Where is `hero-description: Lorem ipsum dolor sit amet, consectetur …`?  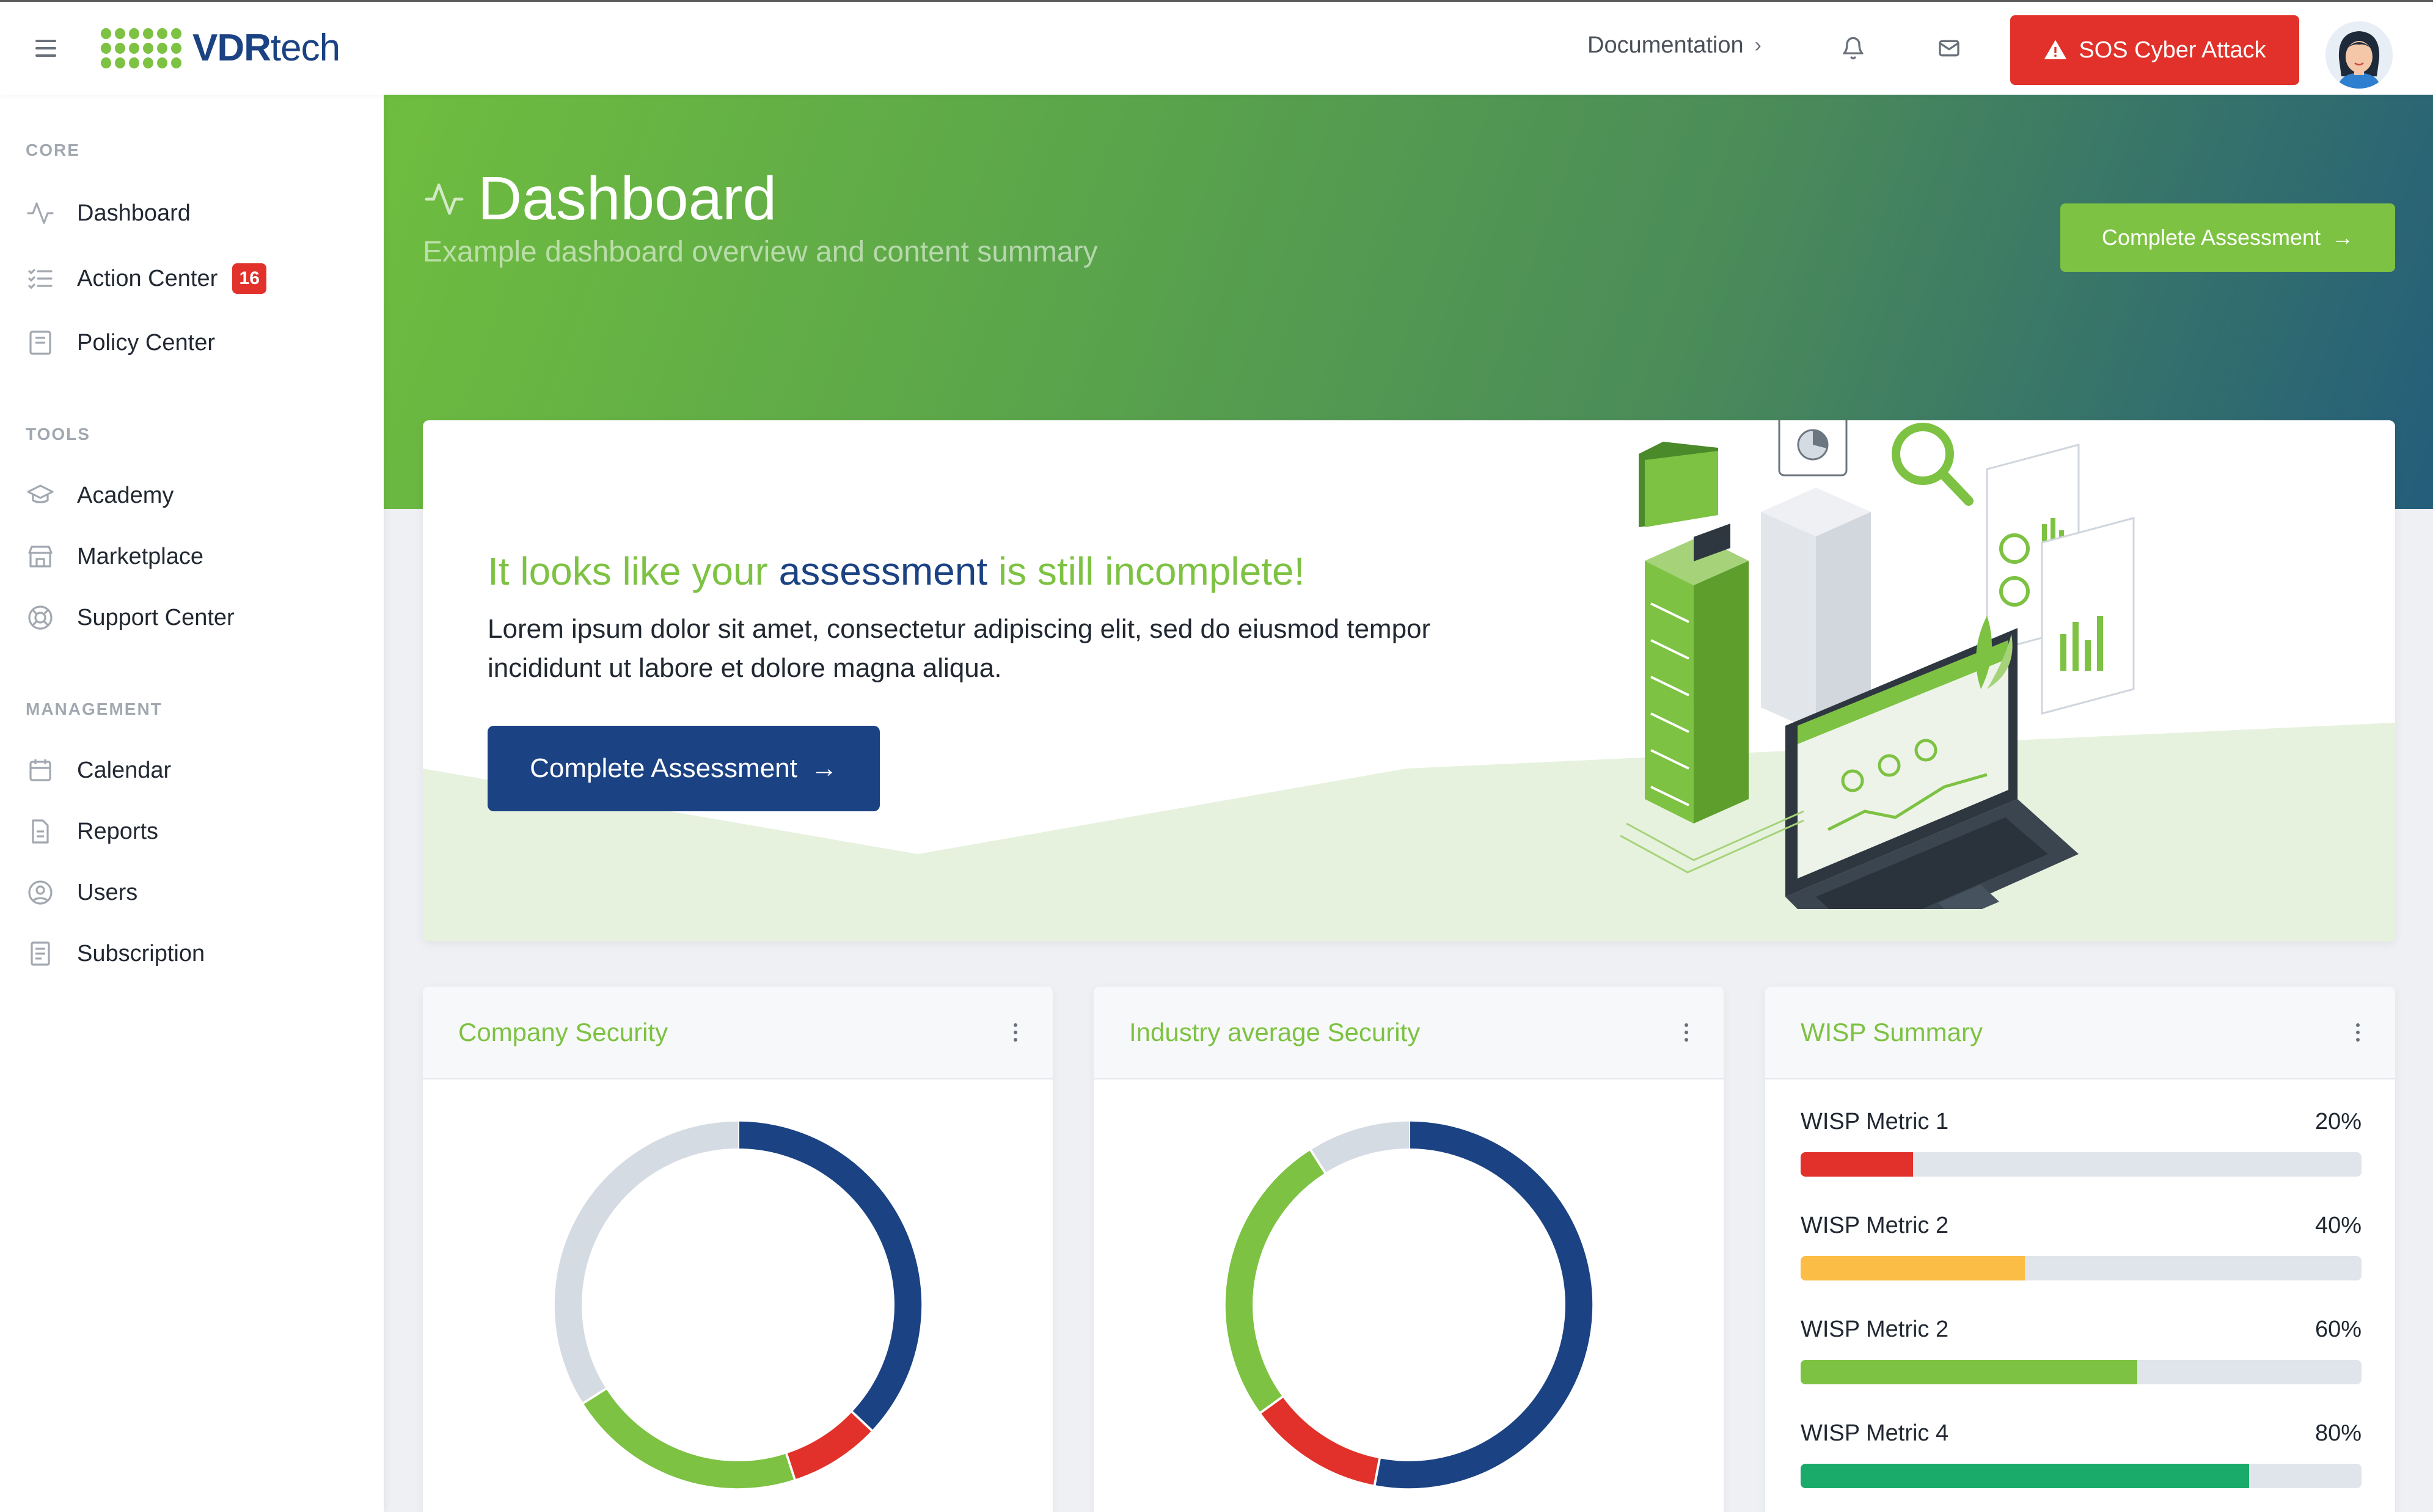 hero-description: Lorem ipsum dolor sit amet, consectetur … is located at coordinates (959, 648).